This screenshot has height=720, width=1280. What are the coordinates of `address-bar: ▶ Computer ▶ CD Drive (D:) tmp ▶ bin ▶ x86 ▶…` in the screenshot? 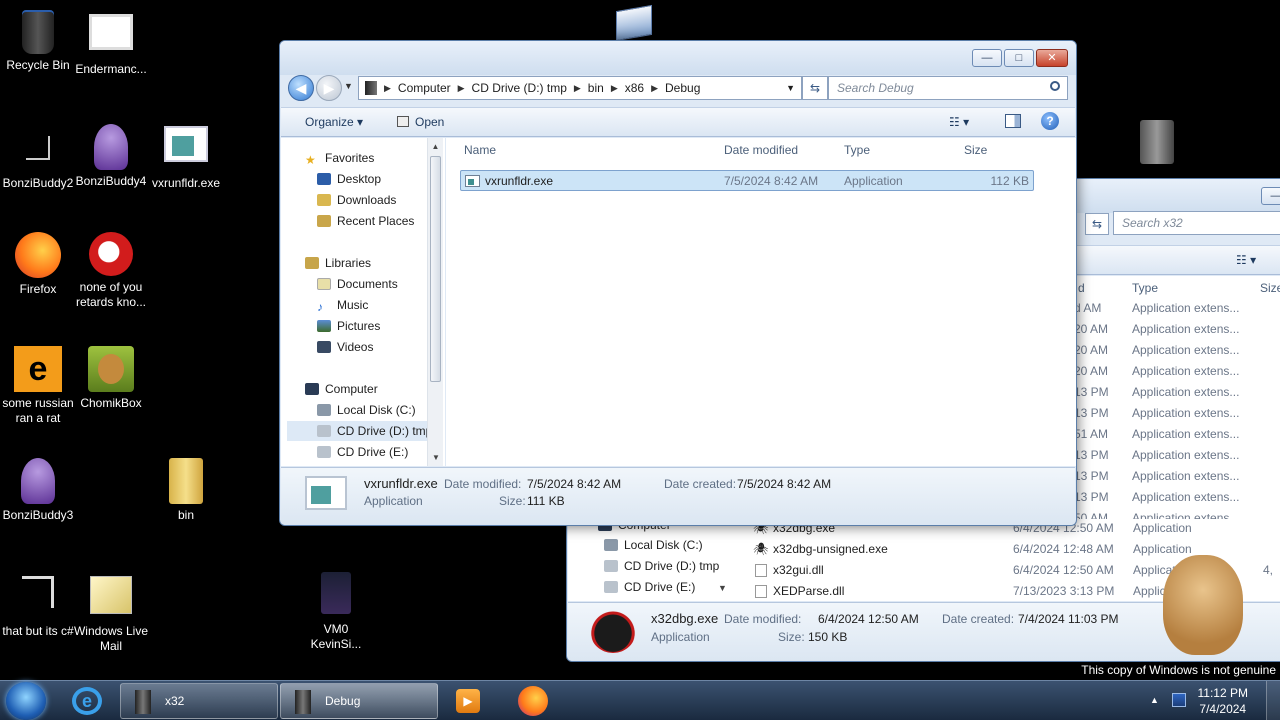 It's located at (580, 88).